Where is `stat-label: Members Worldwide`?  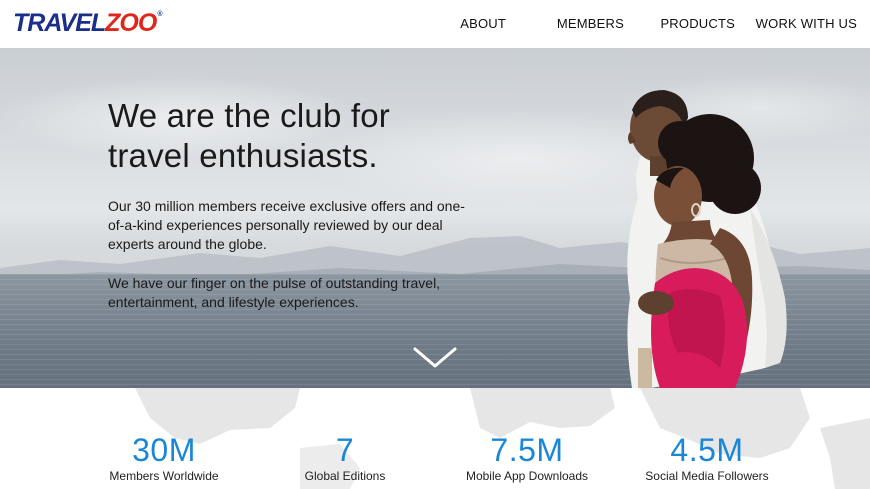
stat-label: Members Worldwide is located at coordinates (164, 476).